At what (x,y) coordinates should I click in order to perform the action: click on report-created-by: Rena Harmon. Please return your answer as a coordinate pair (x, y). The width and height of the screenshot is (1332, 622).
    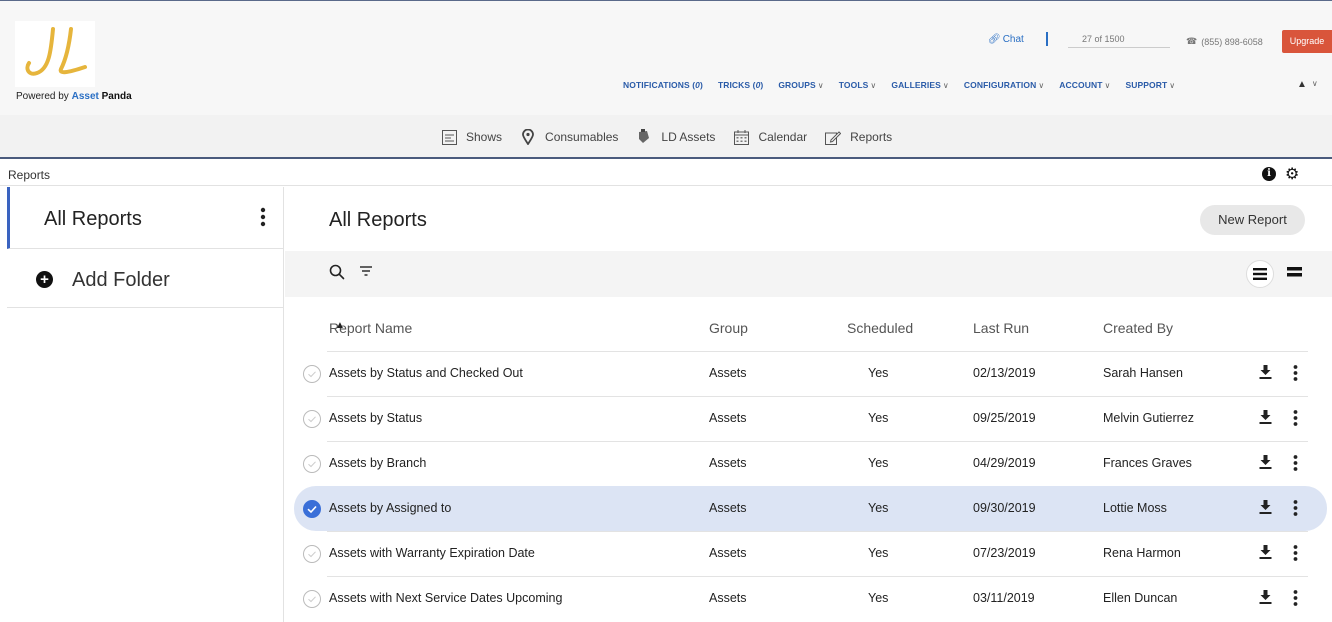
    Looking at the image, I should click on (1142, 553).